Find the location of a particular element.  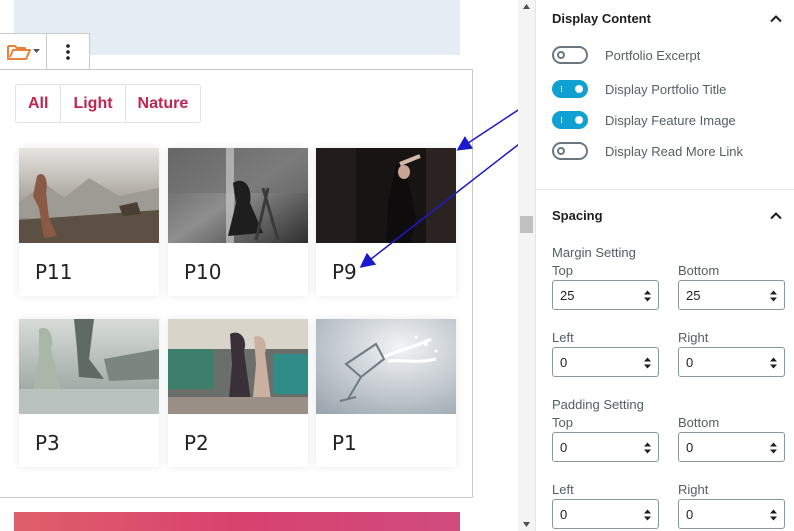

margin-top-label: Top is located at coordinates (562, 270).